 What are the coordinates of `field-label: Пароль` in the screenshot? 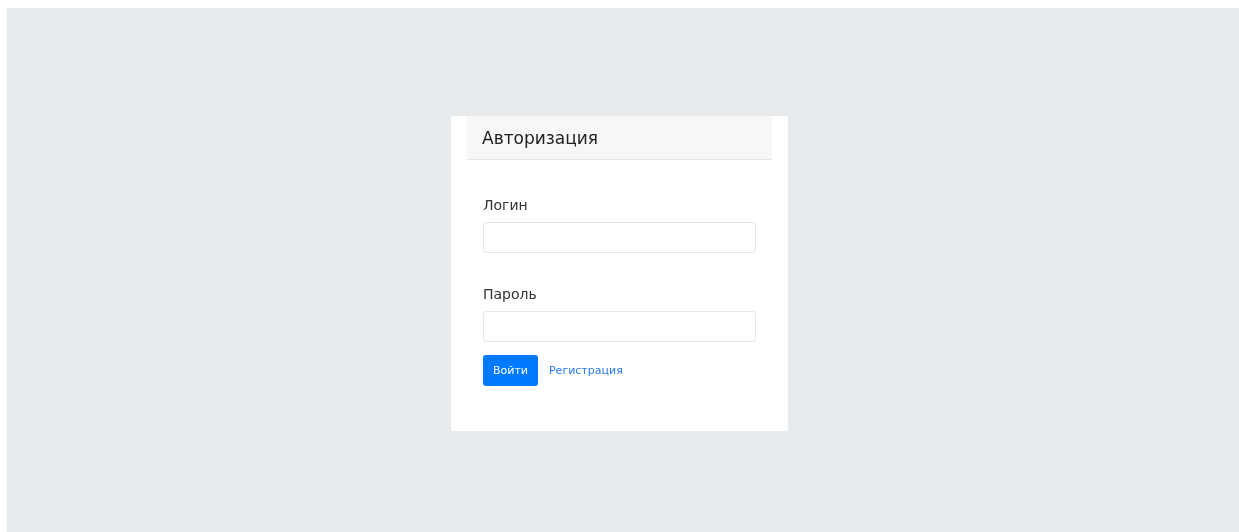 It's located at (510, 294).